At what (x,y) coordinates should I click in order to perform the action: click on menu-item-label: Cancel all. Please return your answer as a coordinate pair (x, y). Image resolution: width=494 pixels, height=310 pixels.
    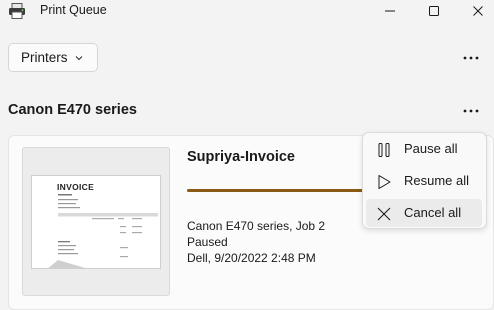
    Looking at the image, I should click on (433, 212).